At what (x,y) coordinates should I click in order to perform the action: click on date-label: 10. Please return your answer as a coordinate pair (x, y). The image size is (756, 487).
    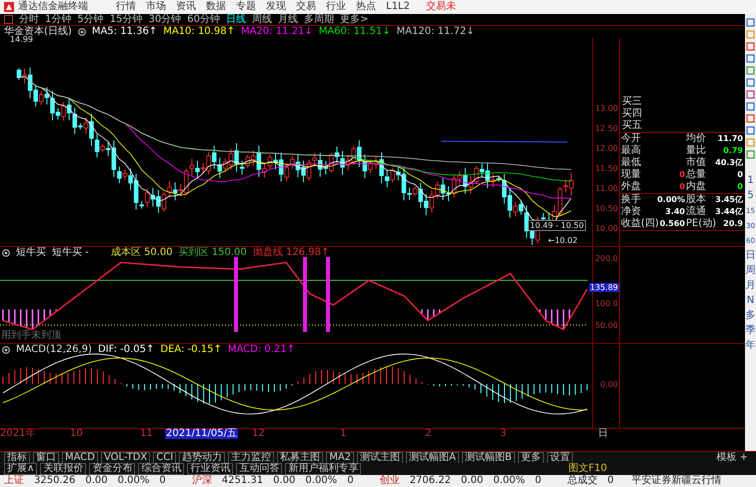
    Looking at the image, I should click on (76, 434).